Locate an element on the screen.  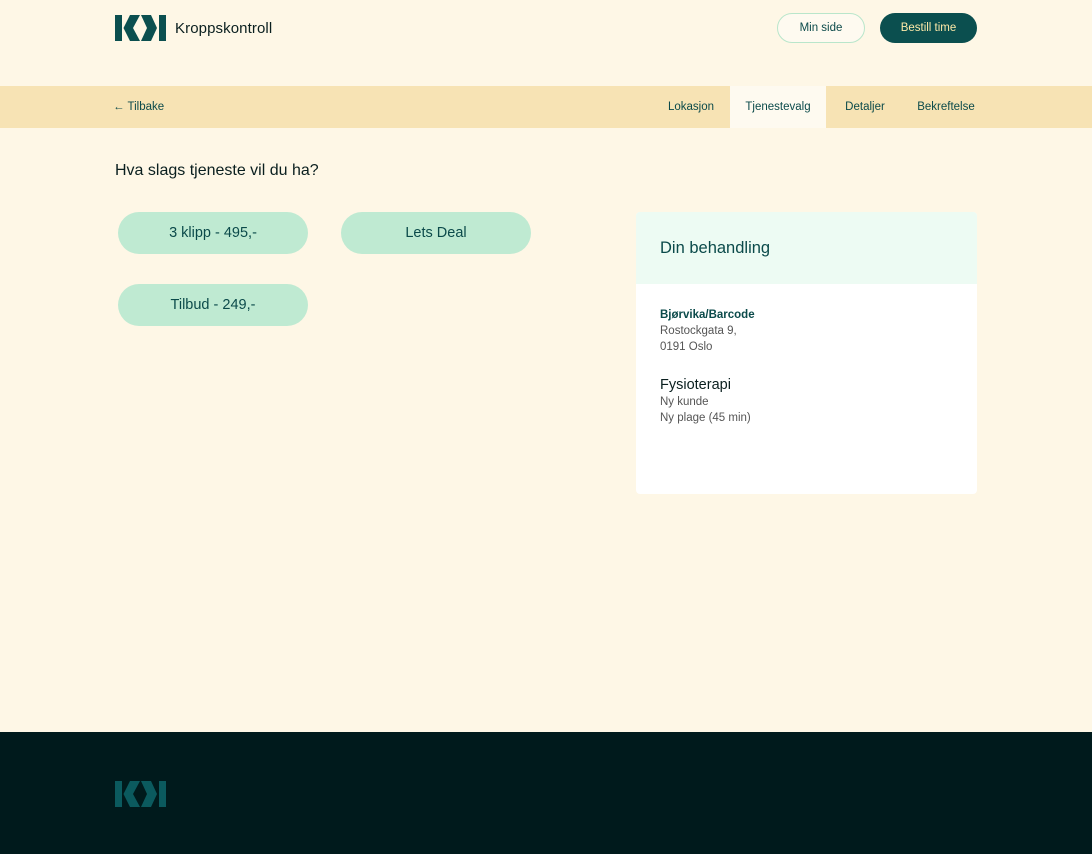
site-header: Kroppskontroll Min side Bestill time is located at coordinates (546, 43).